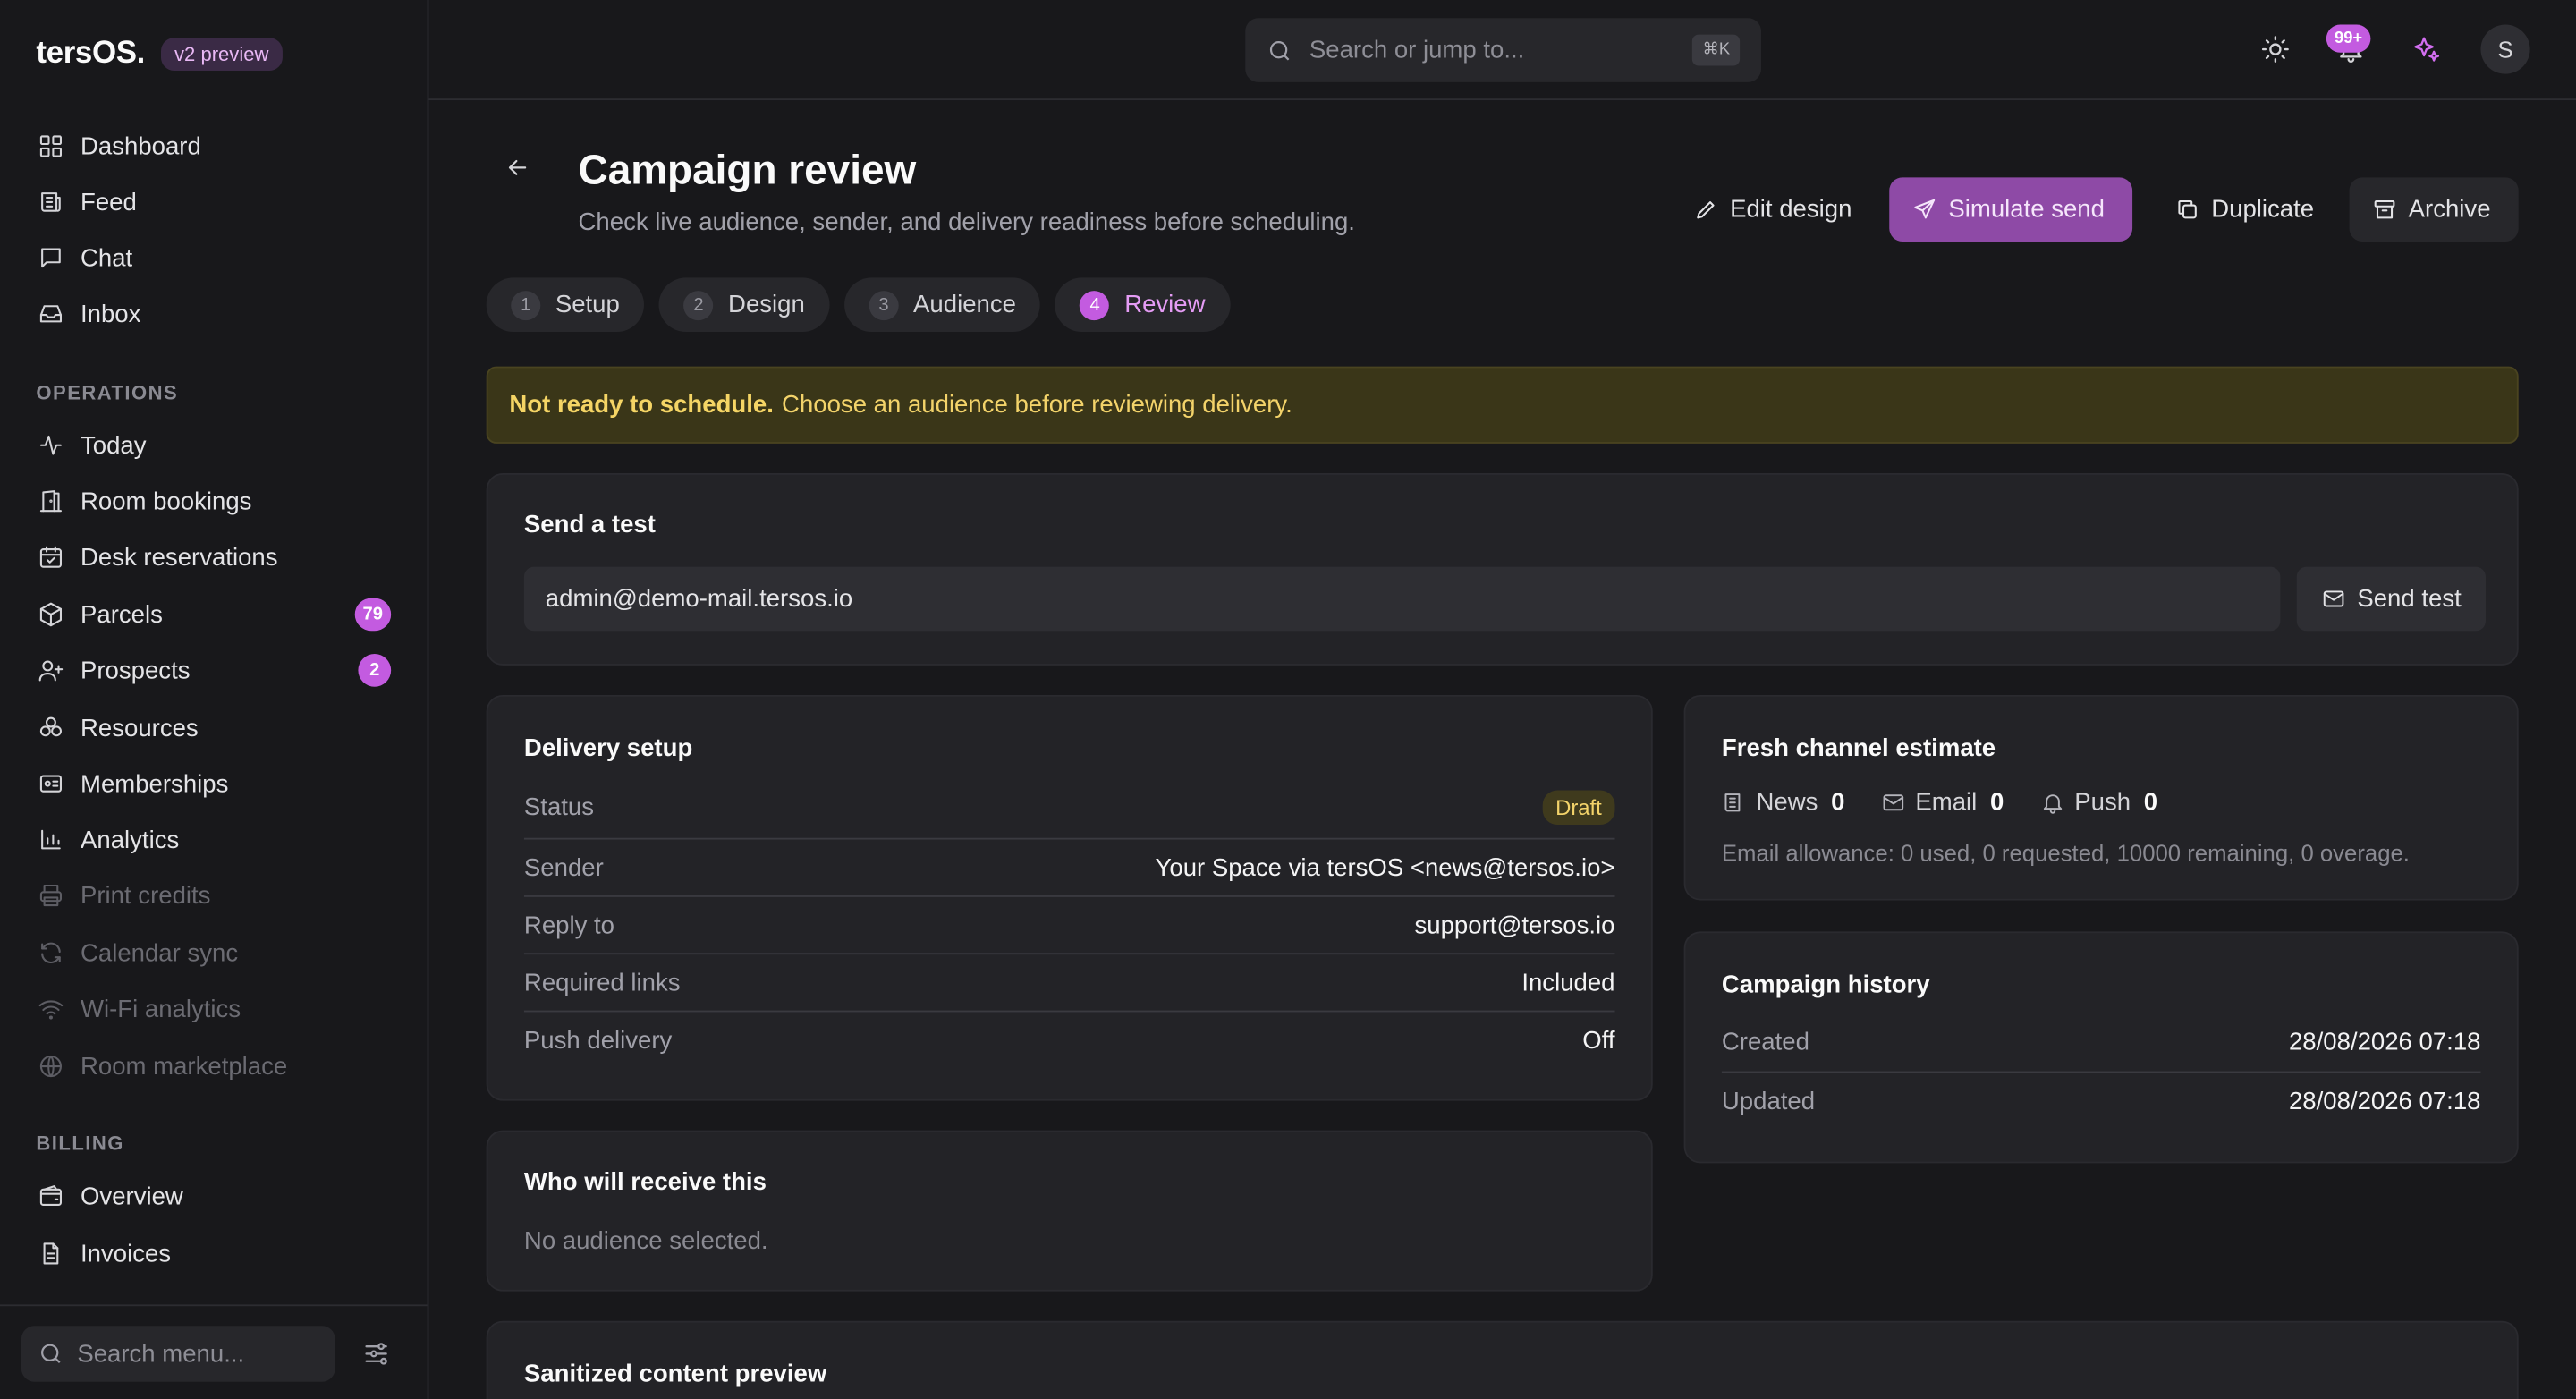 This screenshot has height=1399, width=2576. I want to click on sidebar-item-room-bookings: Room bookings, so click(213, 501).